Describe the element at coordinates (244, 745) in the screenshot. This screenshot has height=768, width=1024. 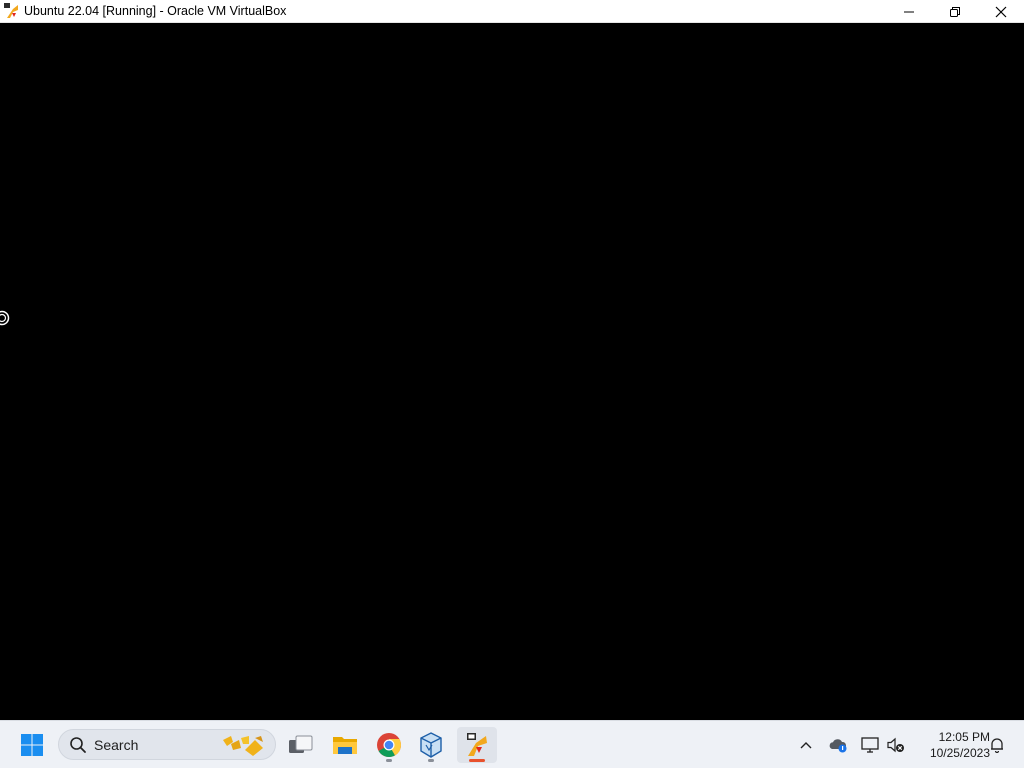
I see `search-highlight-icon` at that location.